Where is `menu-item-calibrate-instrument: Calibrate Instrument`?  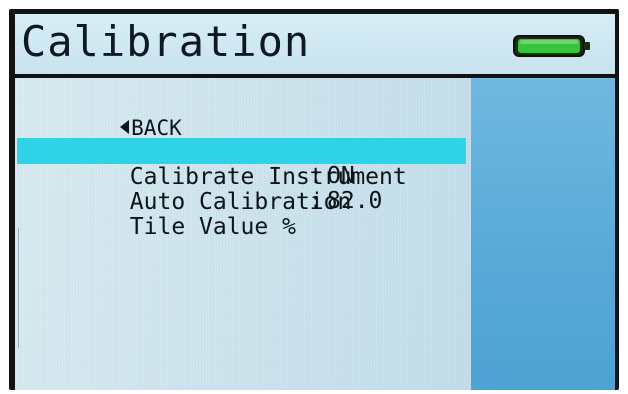 menu-item-calibrate-instrument: Calibrate Instrument is located at coordinates (213, 164).